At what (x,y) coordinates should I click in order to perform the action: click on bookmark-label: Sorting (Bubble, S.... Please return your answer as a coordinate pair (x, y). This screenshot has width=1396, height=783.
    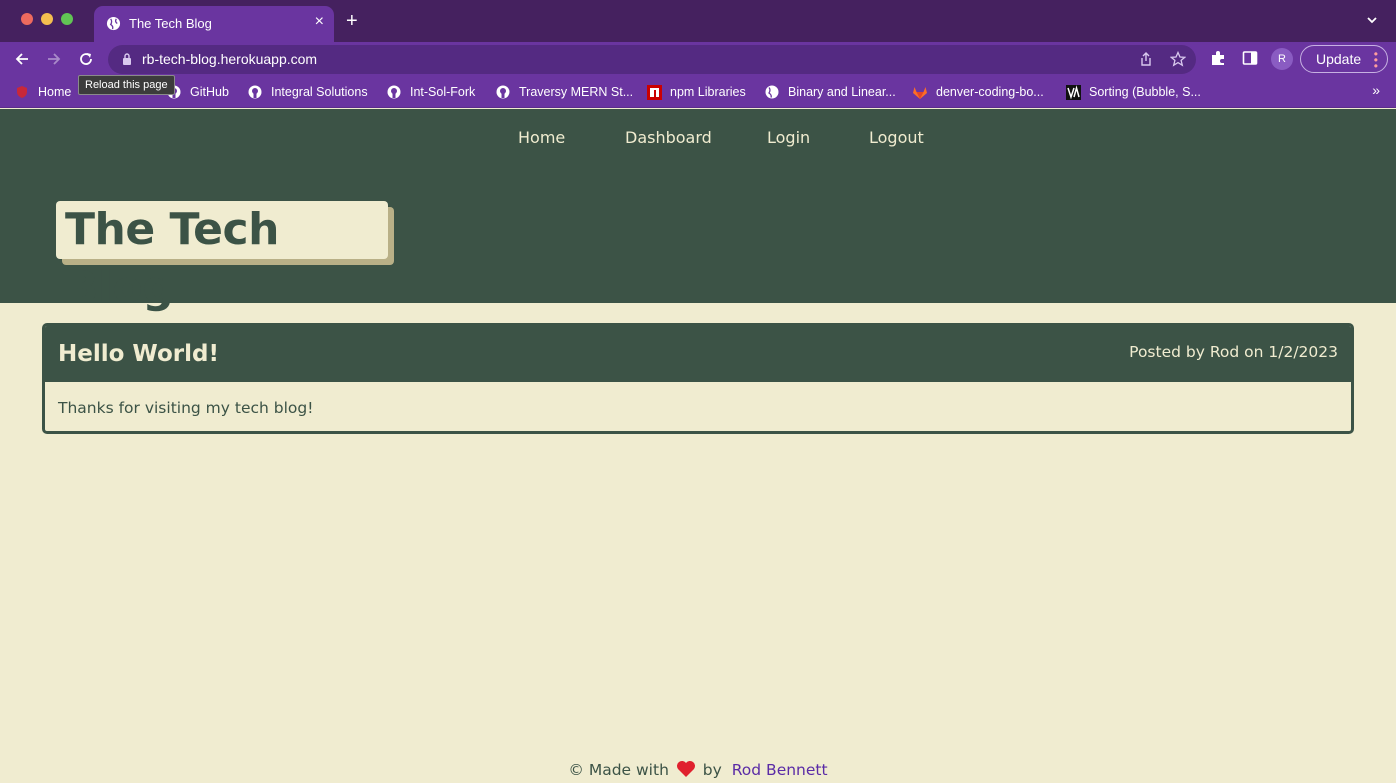
    Looking at the image, I should click on (1145, 92).